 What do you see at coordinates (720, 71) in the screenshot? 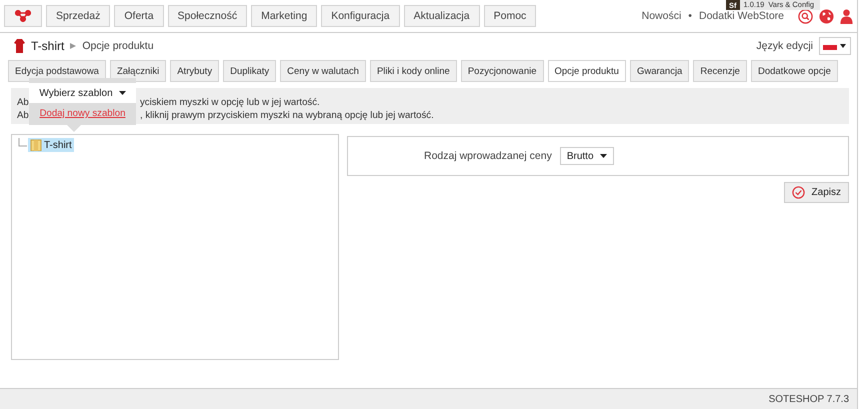
I see `tab: Recenzje` at bounding box center [720, 71].